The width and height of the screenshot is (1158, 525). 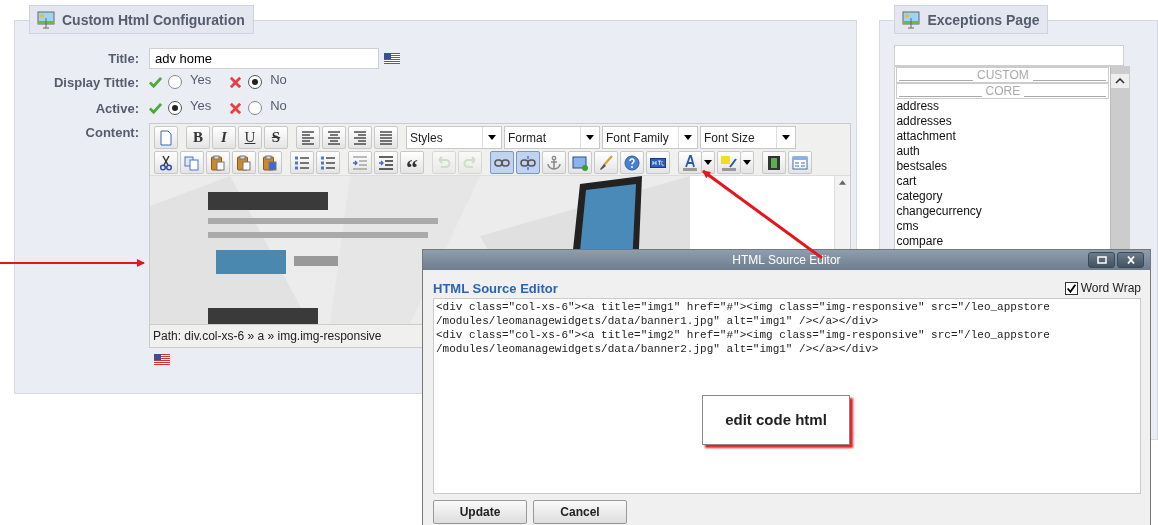 I want to click on dialog-title: HTML Source Editor, so click(x=786, y=260).